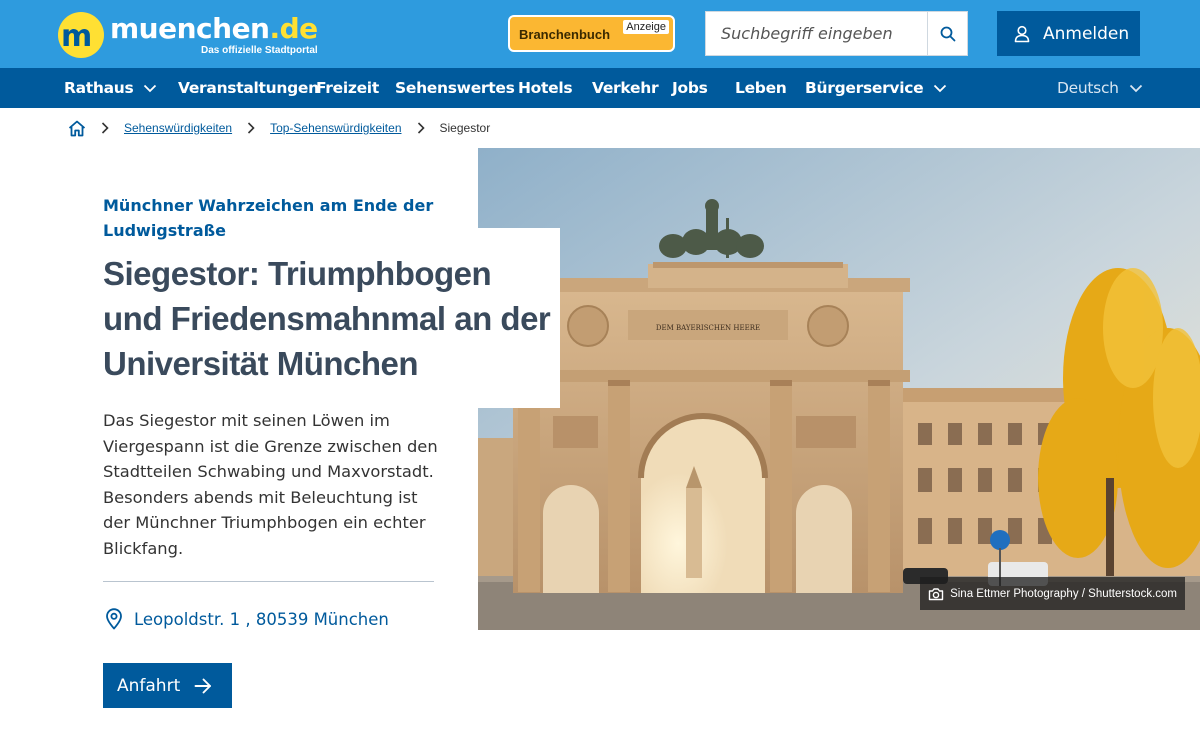 The height and width of the screenshot is (750, 1200). I want to click on arrow-right-icon, so click(203, 685).